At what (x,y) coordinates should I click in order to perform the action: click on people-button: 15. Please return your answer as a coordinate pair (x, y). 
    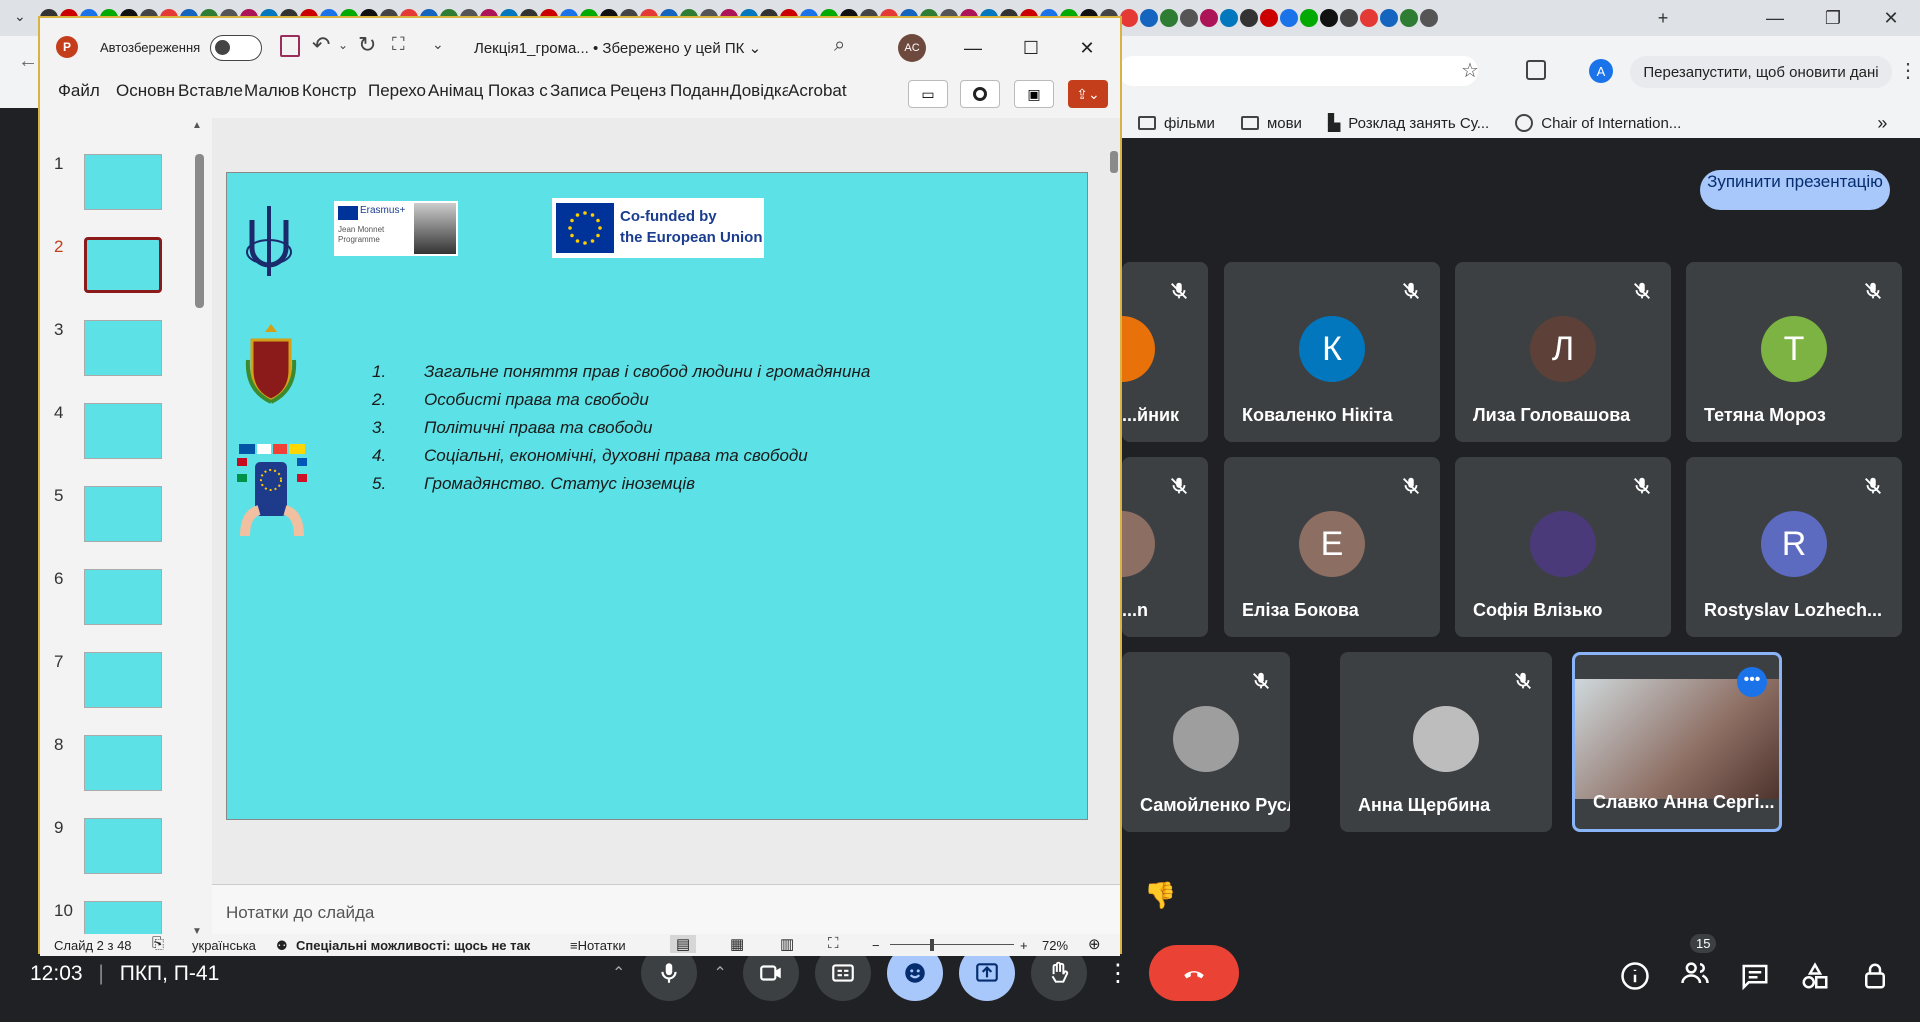
    Looking at the image, I should click on (1698, 963).